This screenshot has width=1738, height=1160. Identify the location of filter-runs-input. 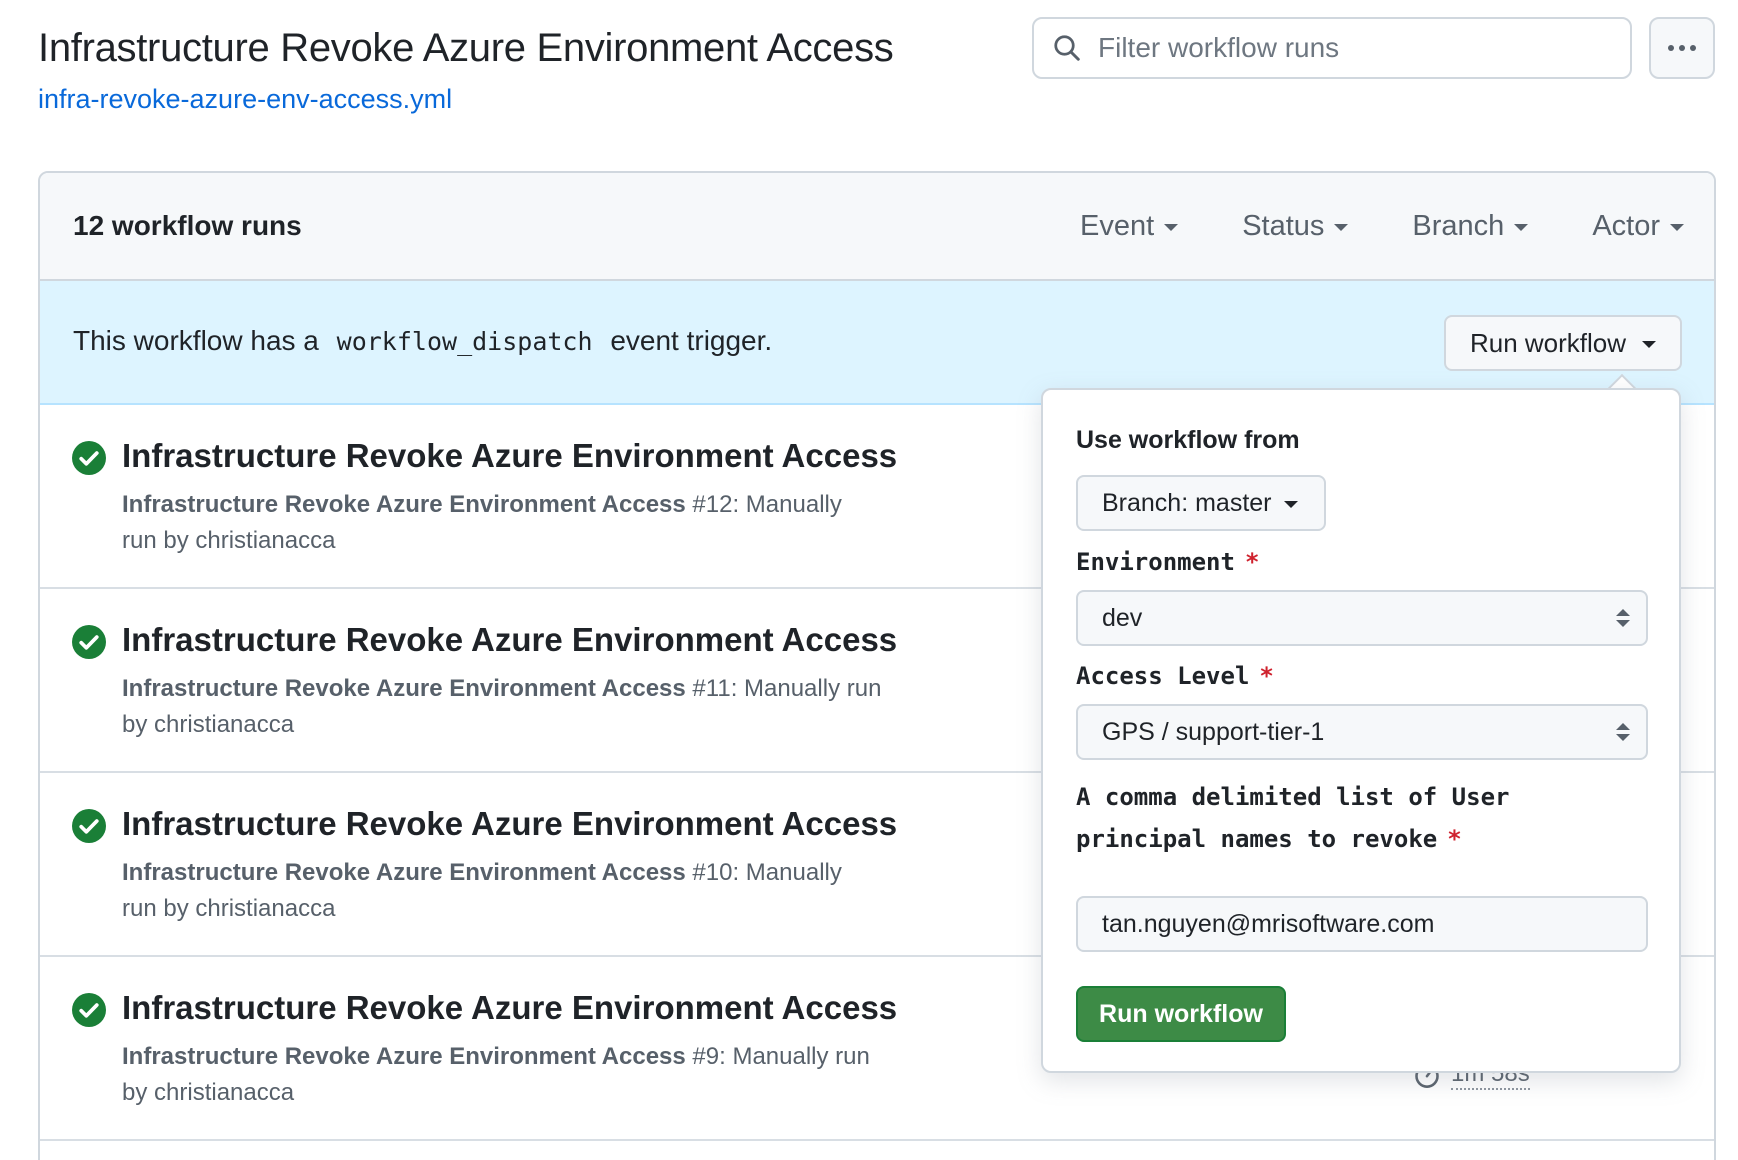
(1358, 48).